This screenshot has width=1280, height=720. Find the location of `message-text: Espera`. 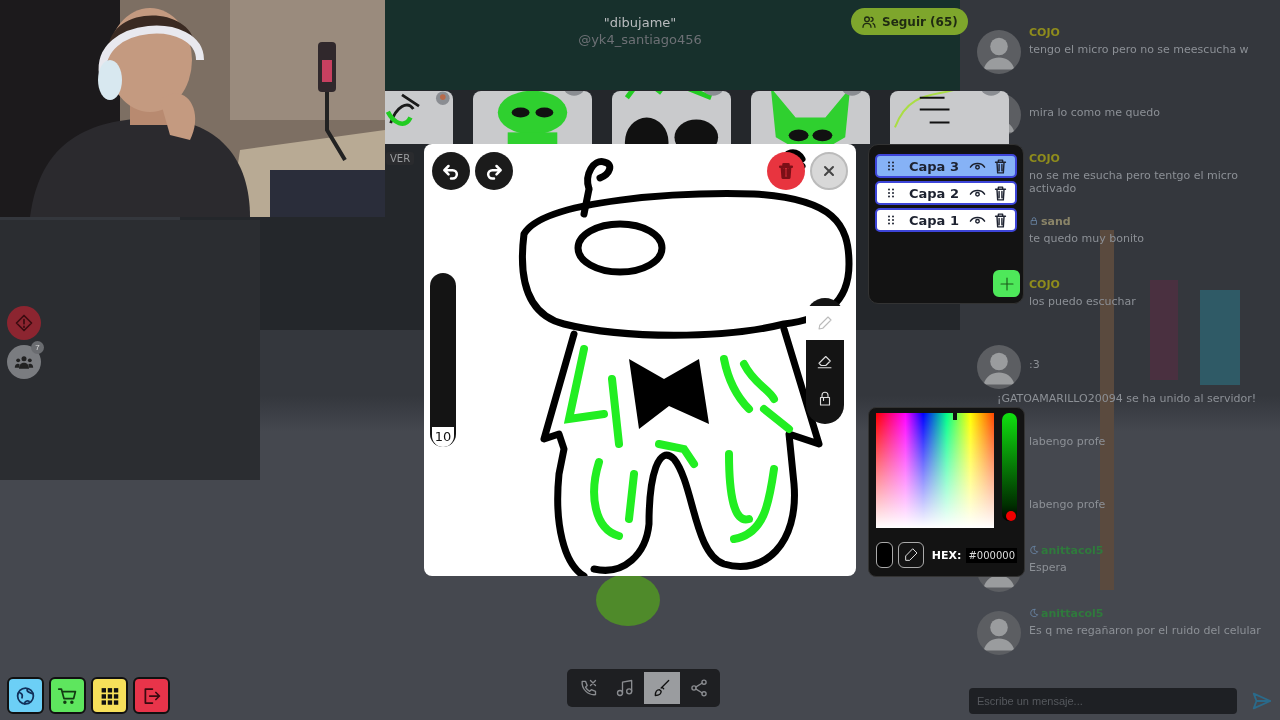

message-text: Espera is located at coordinates (1048, 567).